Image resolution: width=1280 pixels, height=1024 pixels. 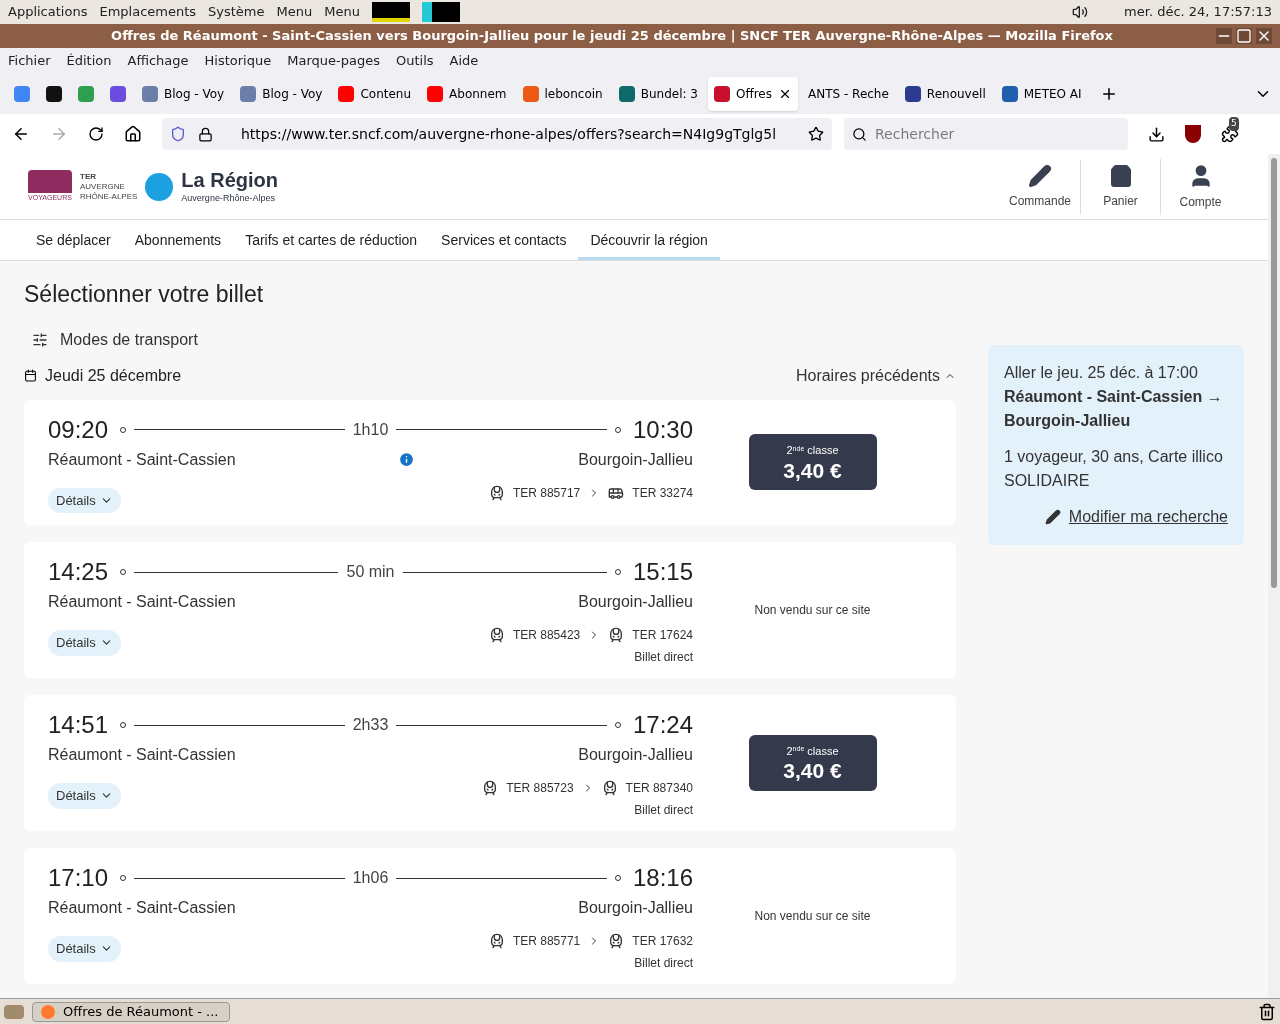 What do you see at coordinates (1267, 1011) in the screenshot?
I see `trash-icon` at bounding box center [1267, 1011].